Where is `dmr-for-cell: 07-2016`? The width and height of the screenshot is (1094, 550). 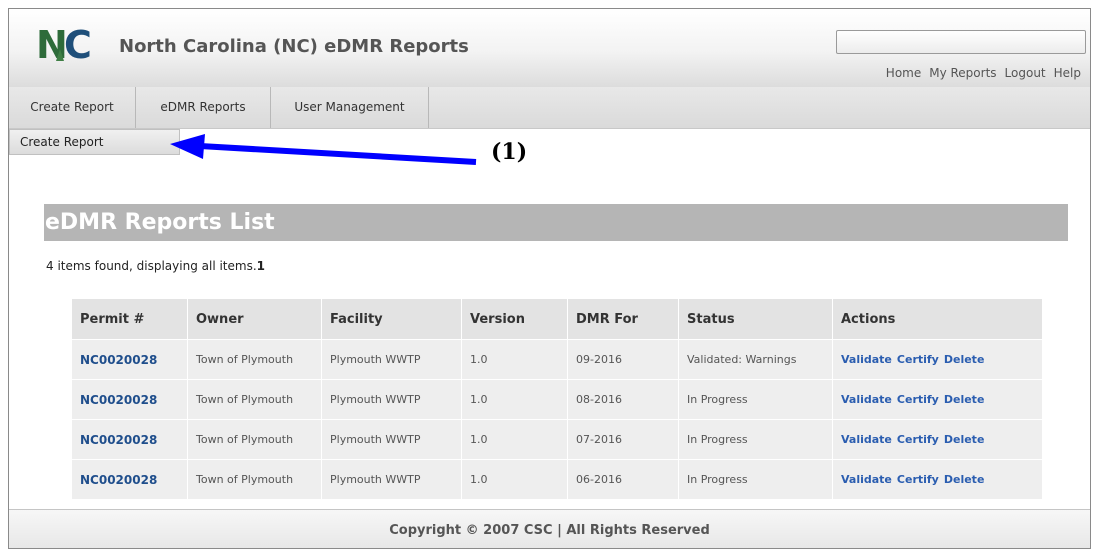 dmr-for-cell: 07-2016 is located at coordinates (623, 439).